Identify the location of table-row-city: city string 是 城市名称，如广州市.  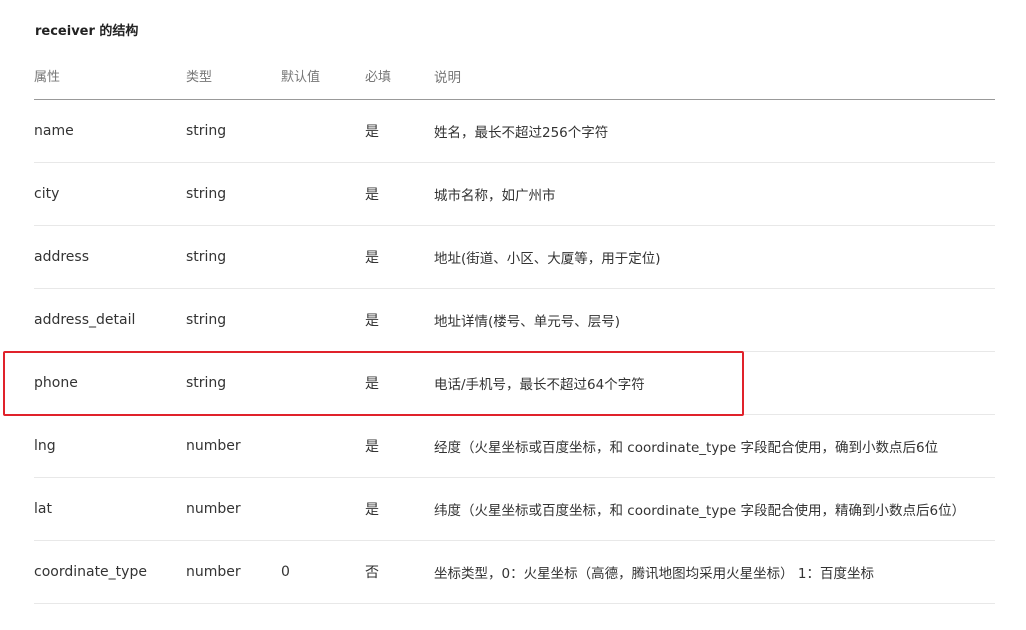
(514, 194).